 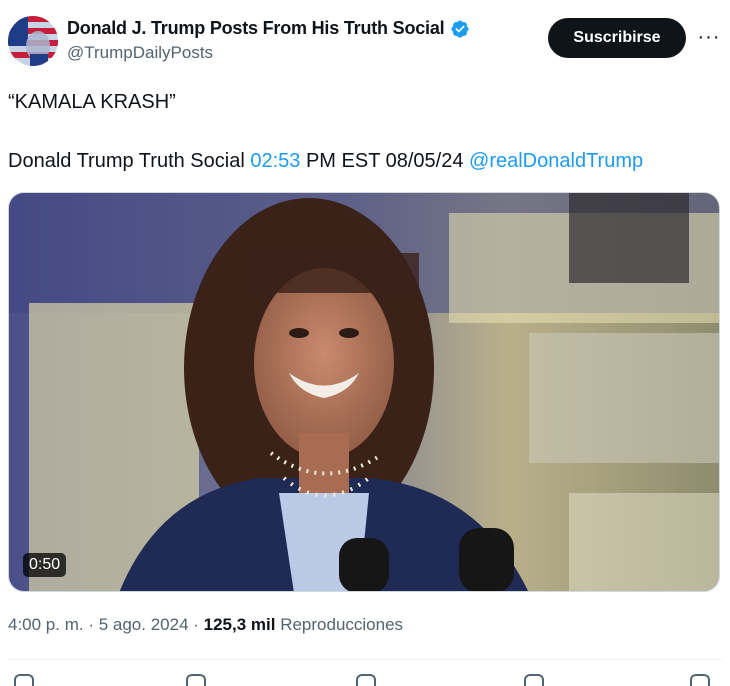 I want to click on views-label: Reproducciones, so click(x=339, y=624).